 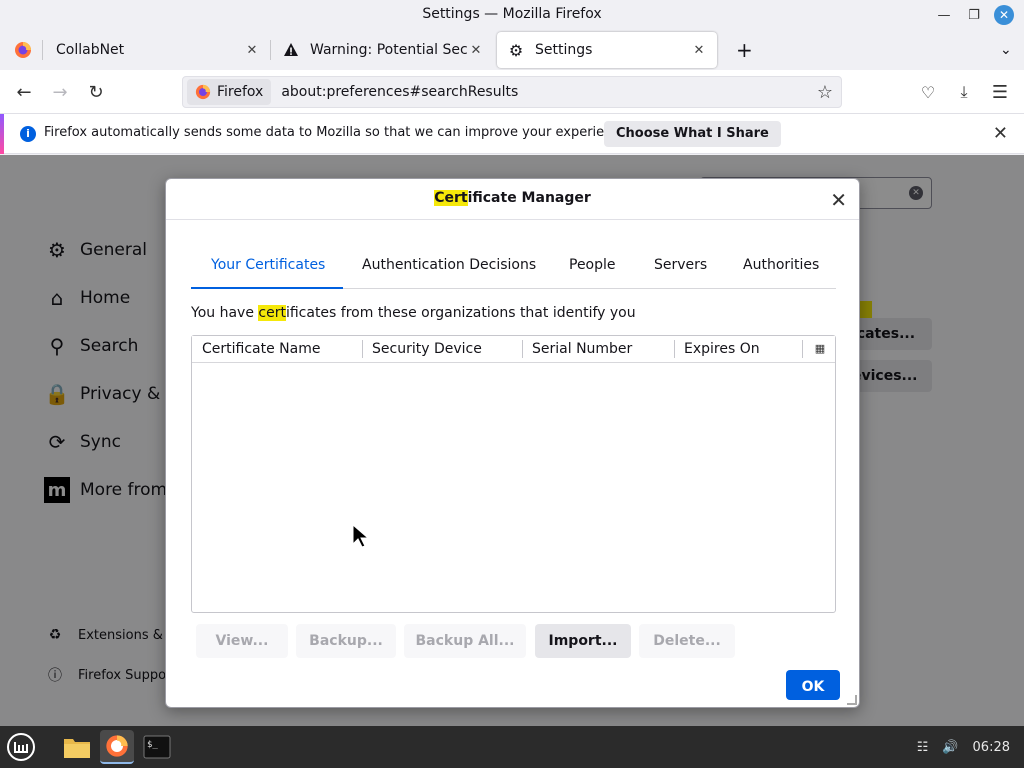 What do you see at coordinates (451, 198) in the screenshot?
I see `title-highlight: Cert` at bounding box center [451, 198].